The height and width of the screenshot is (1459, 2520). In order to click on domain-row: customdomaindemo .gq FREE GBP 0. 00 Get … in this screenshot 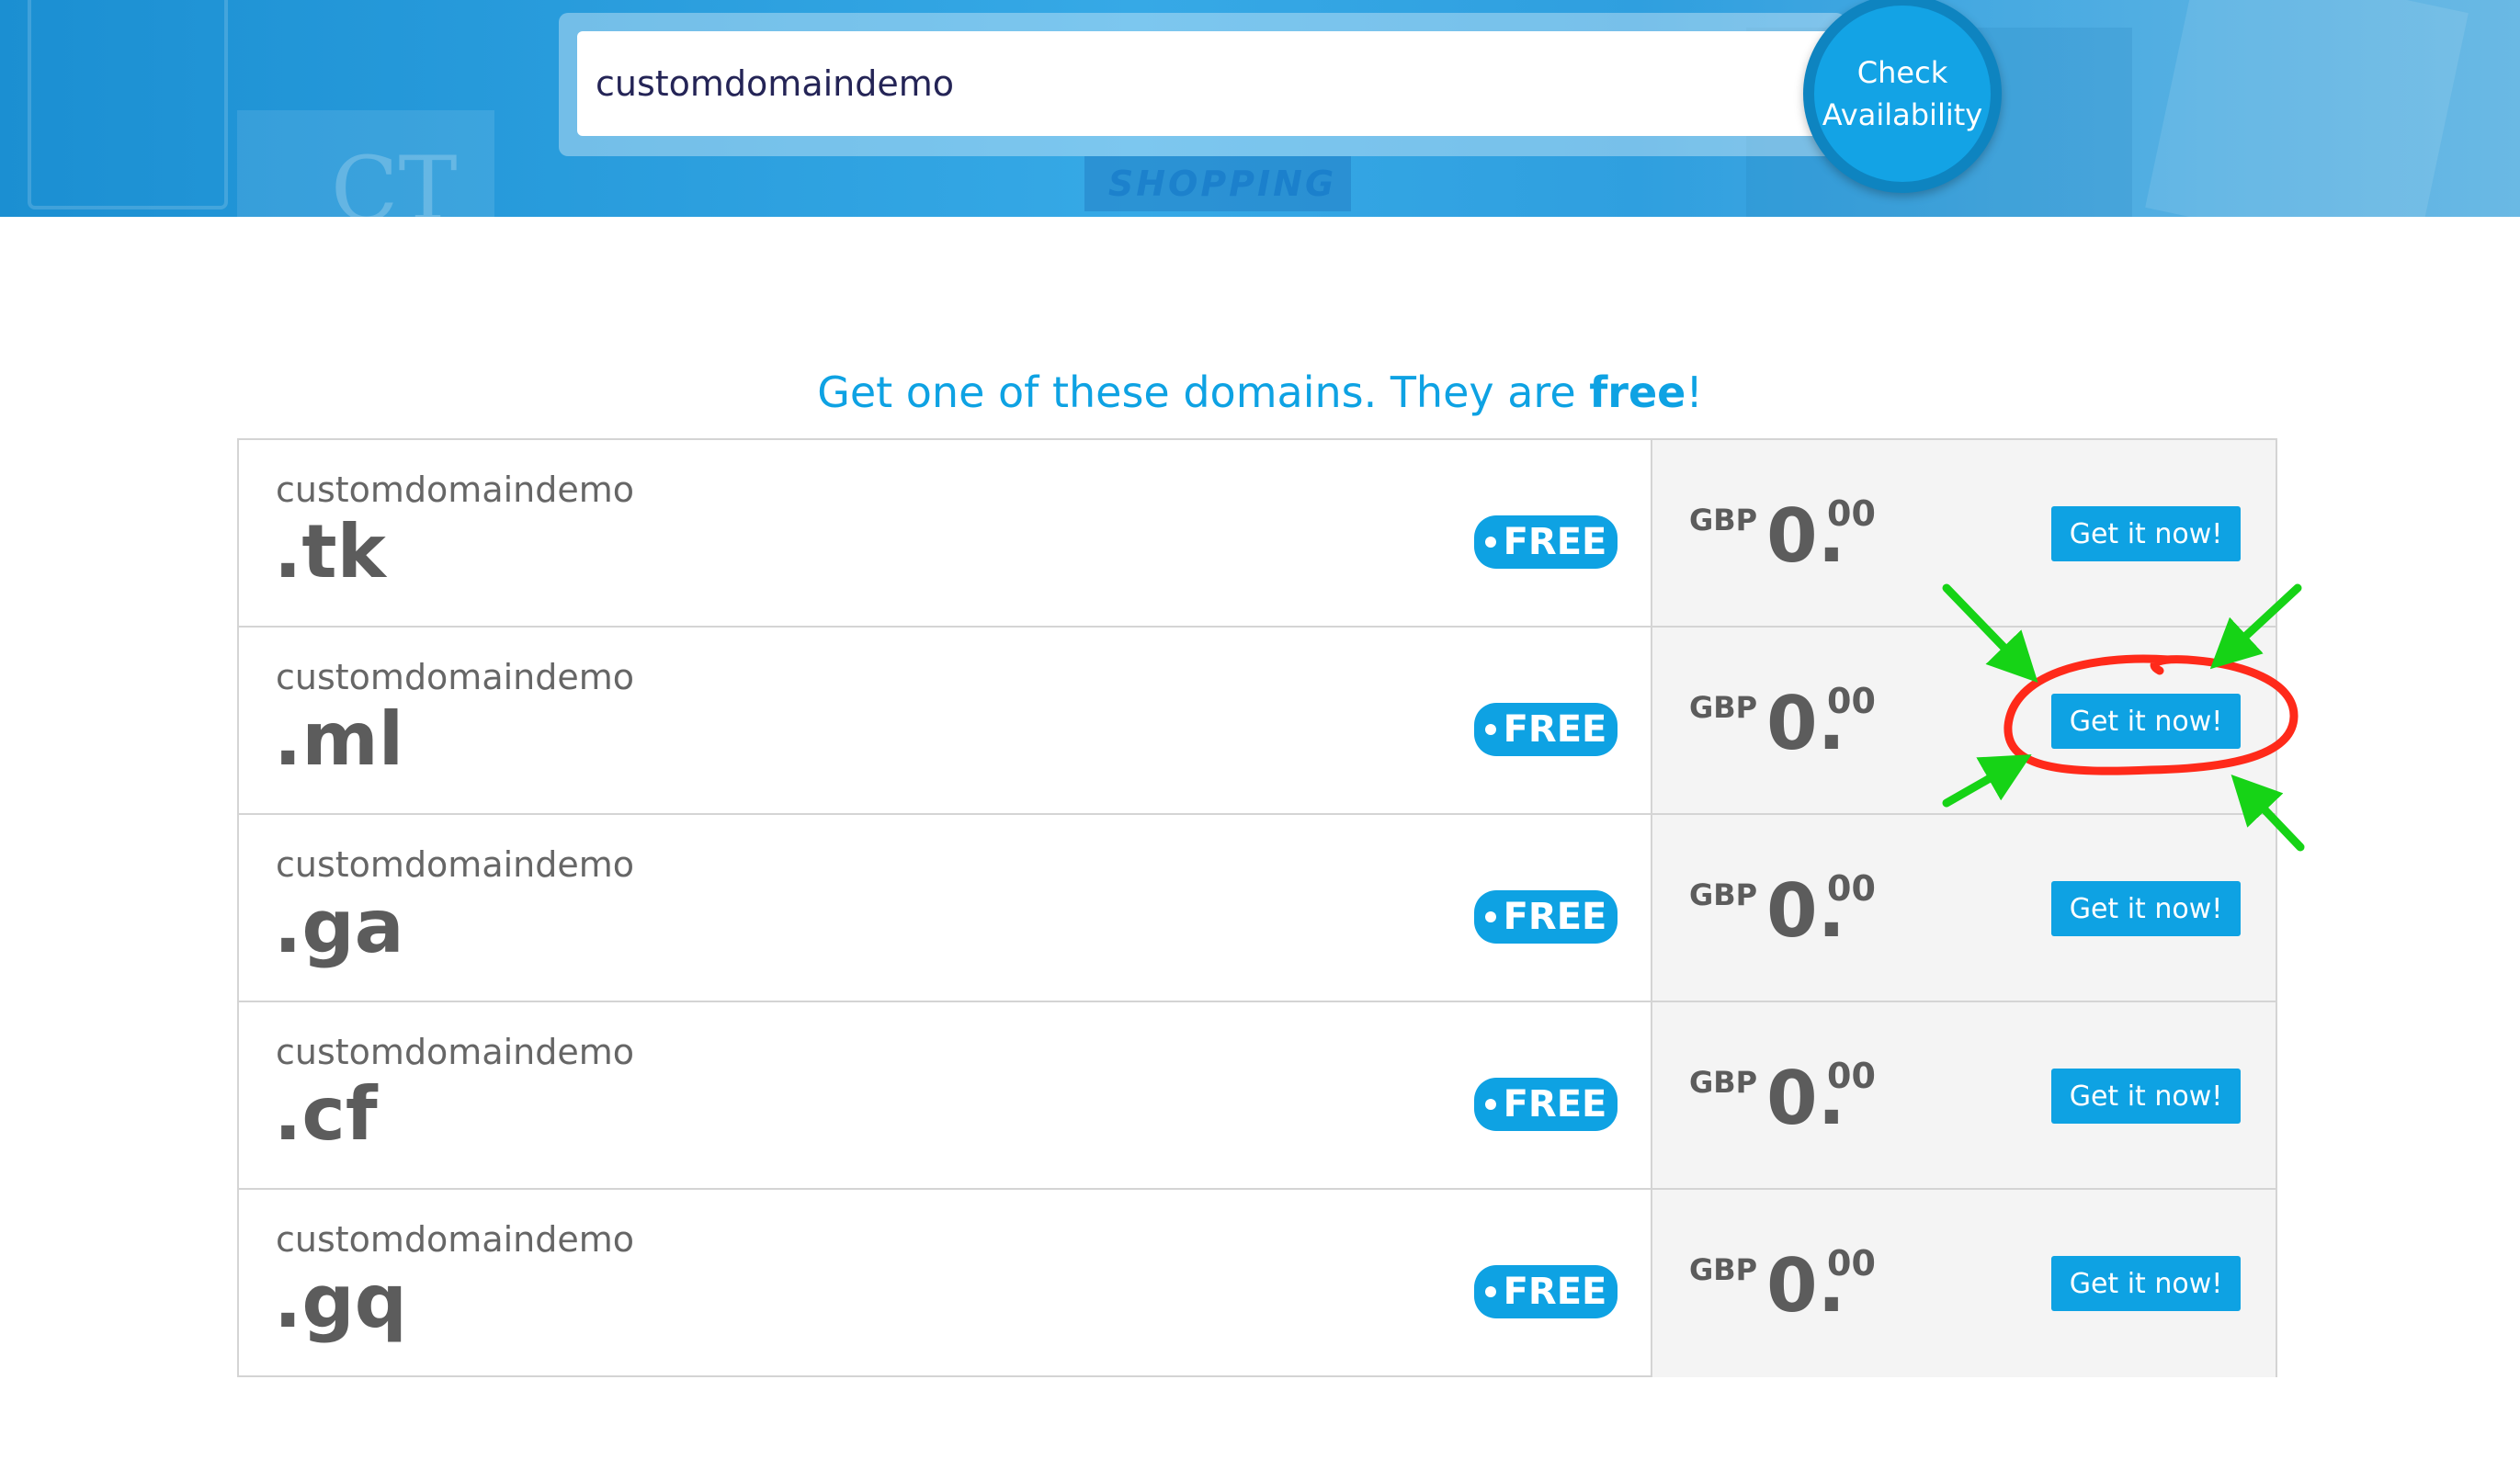, I will do `click(1257, 1283)`.